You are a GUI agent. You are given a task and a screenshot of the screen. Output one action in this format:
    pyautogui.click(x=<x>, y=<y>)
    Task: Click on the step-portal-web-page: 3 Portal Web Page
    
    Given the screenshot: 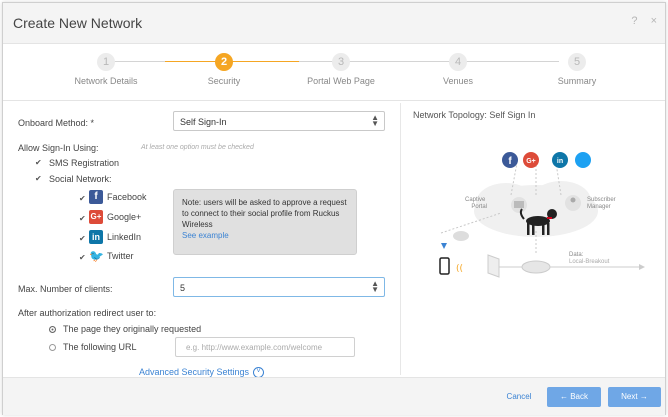 What is the action you would take?
    pyautogui.click(x=341, y=65)
    